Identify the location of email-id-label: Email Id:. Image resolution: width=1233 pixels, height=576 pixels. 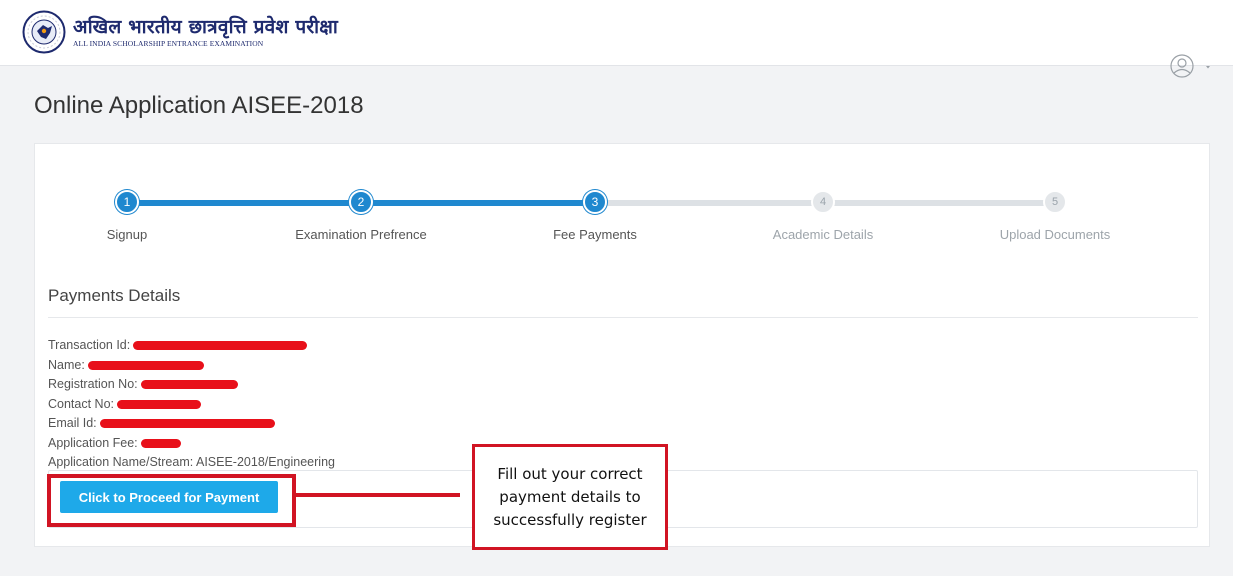
(72, 423).